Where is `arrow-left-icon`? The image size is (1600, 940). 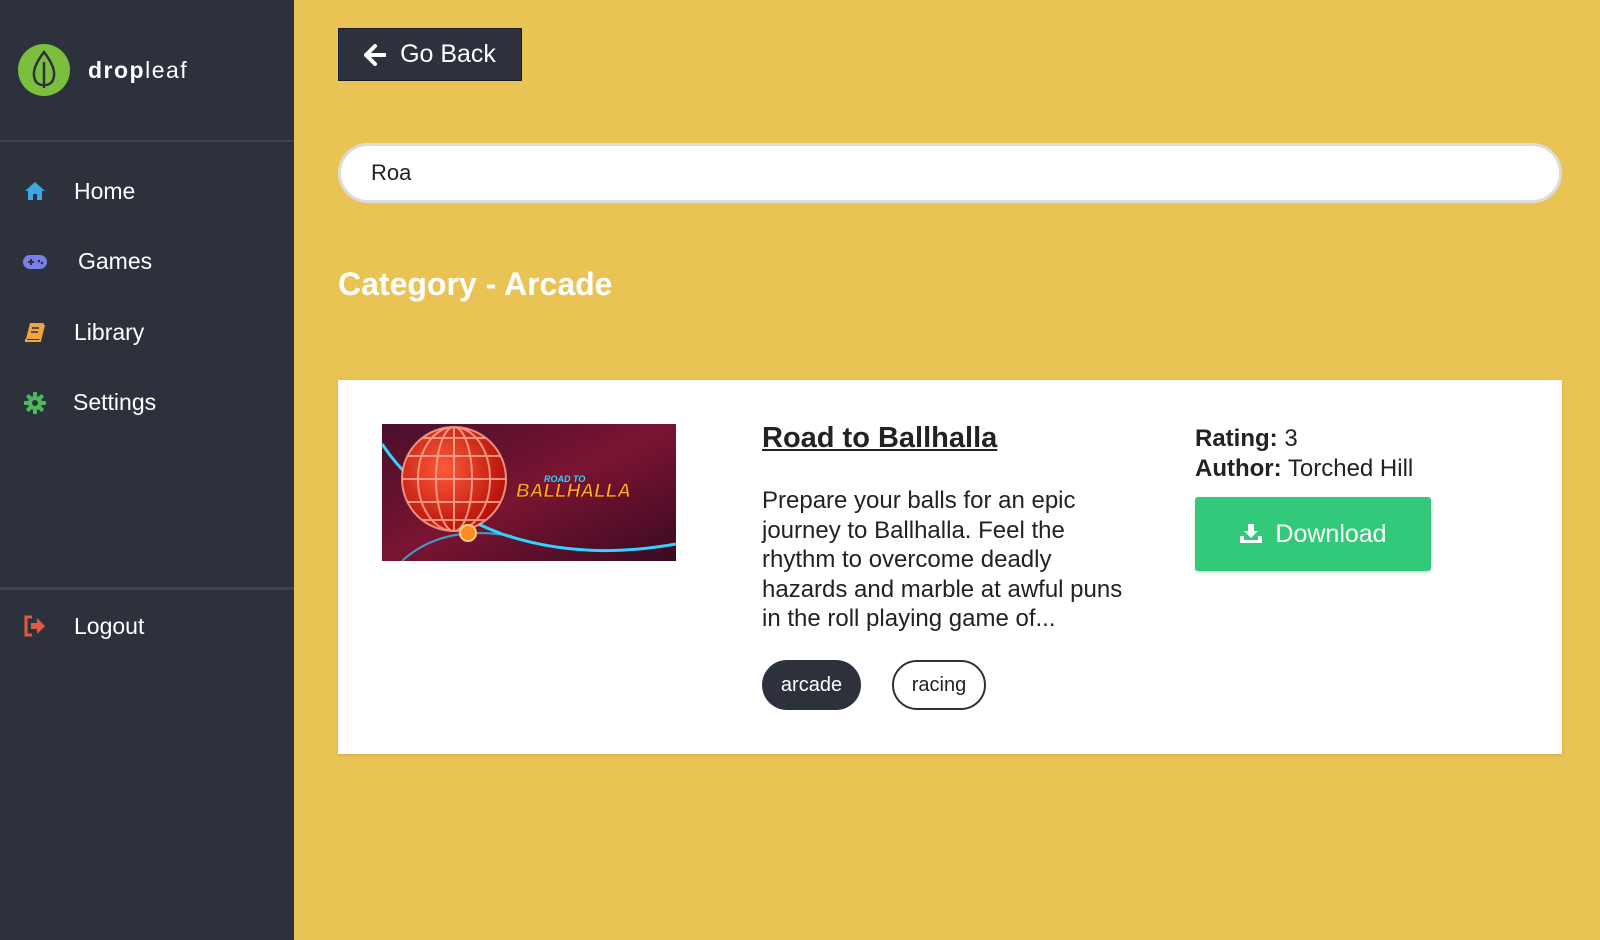
arrow-left-icon is located at coordinates (375, 54).